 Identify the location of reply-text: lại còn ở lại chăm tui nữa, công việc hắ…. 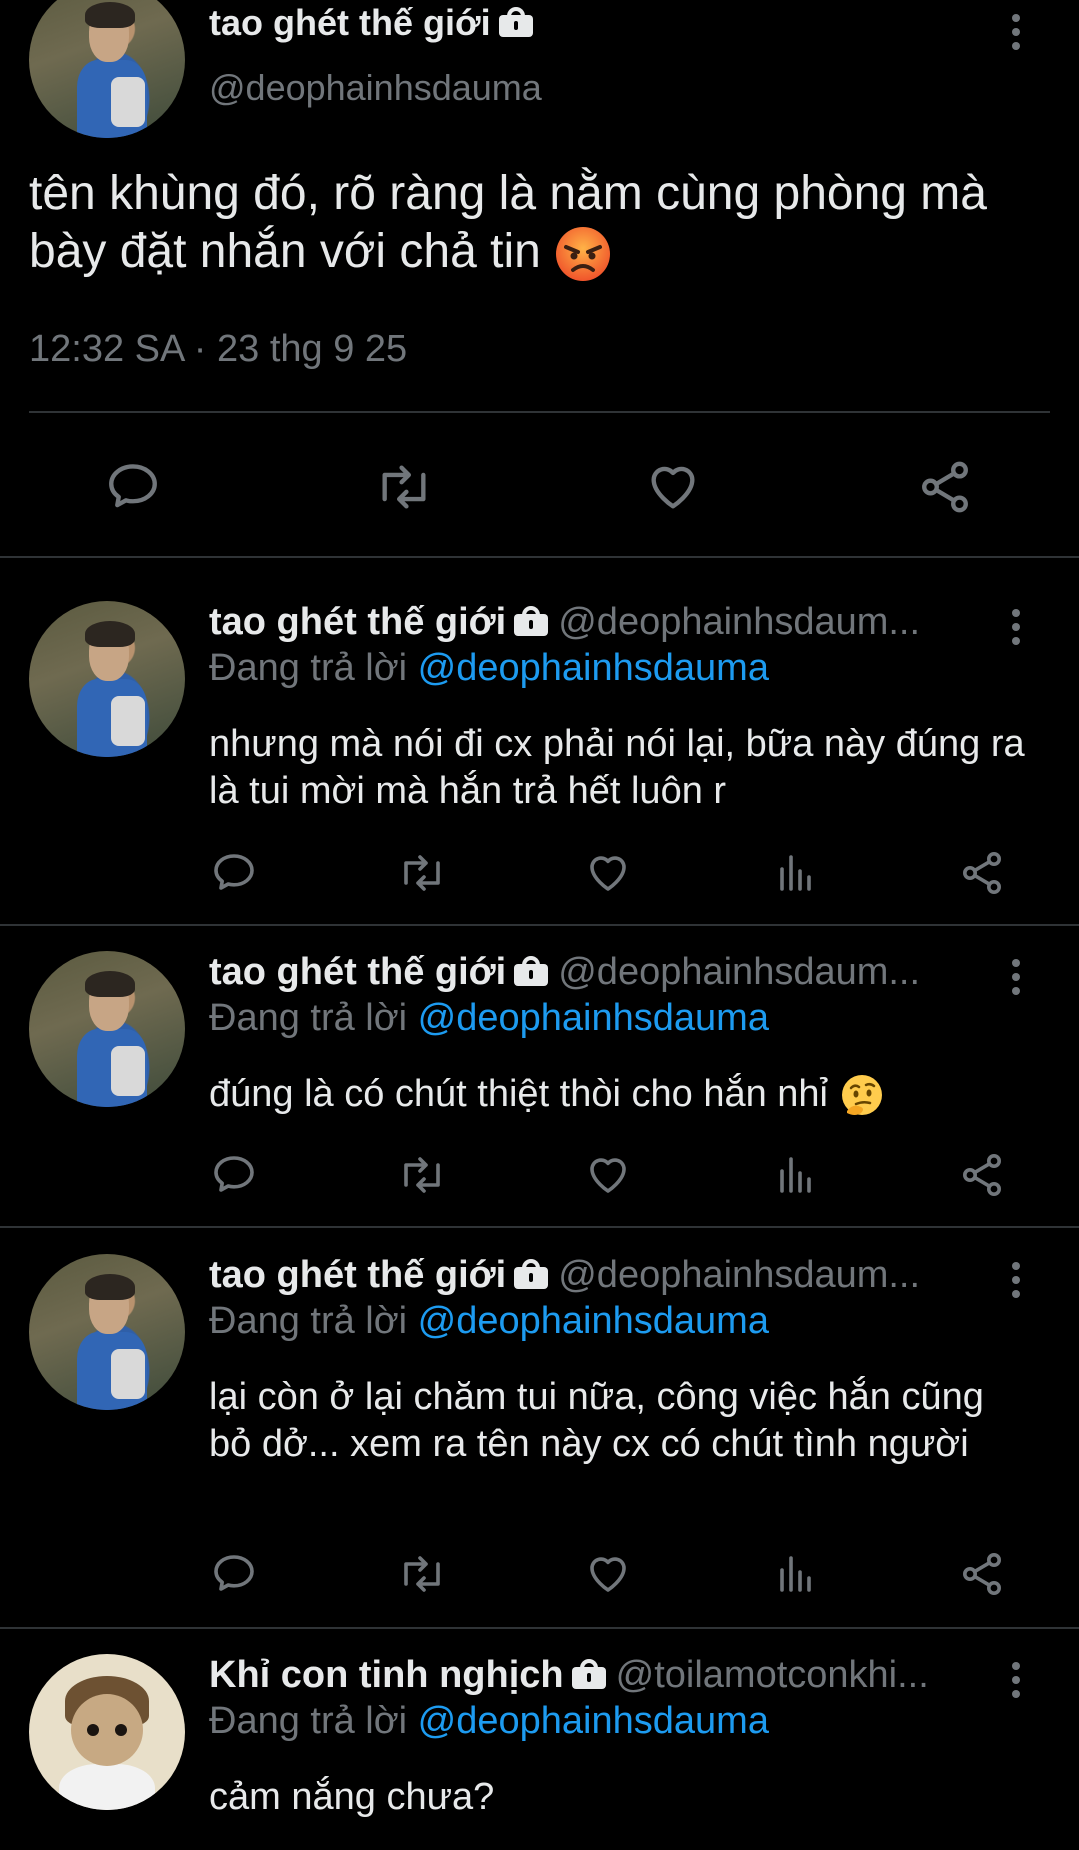
(596, 1420).